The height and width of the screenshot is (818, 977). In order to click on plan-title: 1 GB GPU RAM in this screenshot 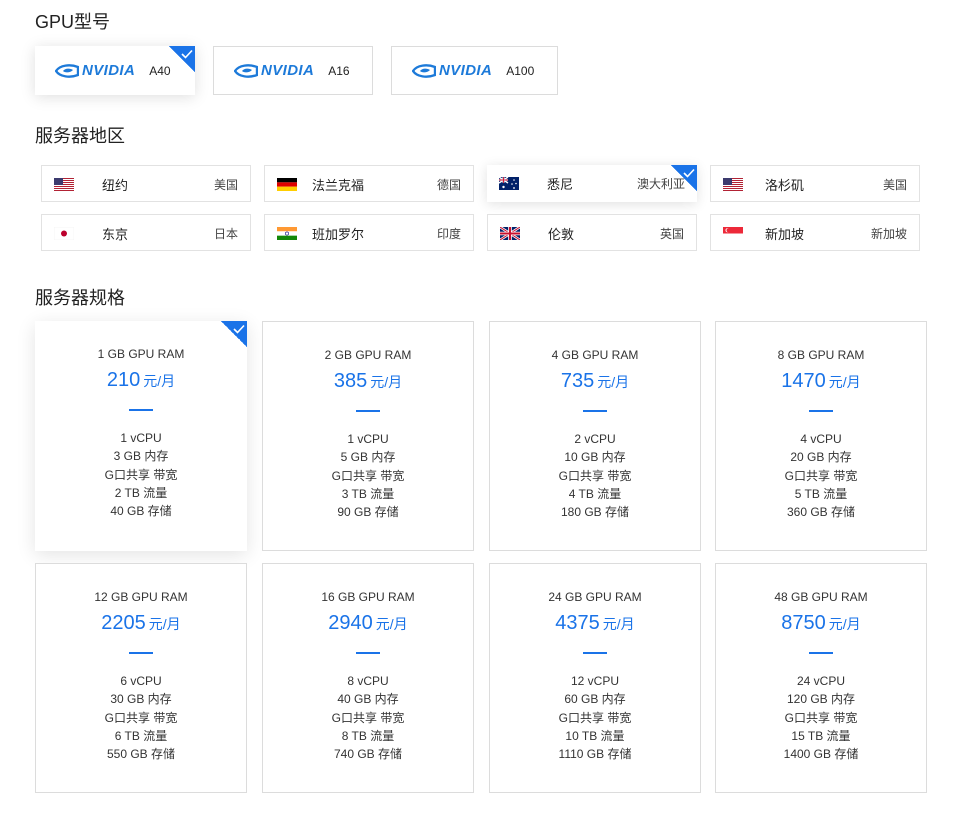, I will do `click(141, 354)`.